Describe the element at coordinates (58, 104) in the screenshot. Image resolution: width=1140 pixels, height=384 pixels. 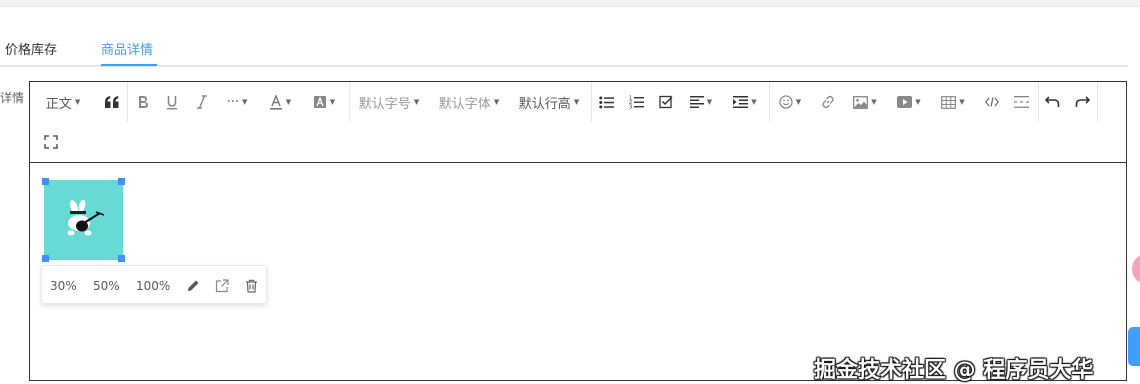
I see `heading-select-label: 正文` at that location.